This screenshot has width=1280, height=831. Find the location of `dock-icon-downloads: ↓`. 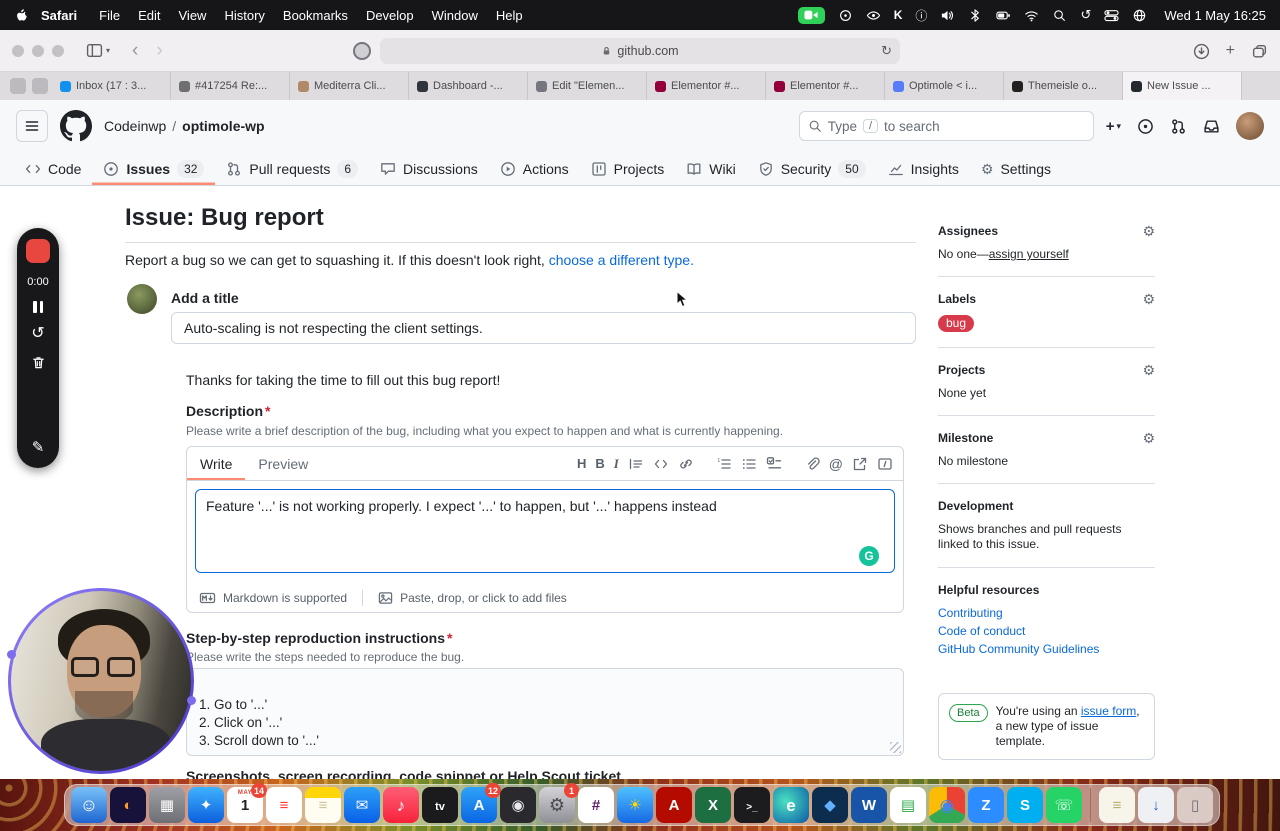

dock-icon-downloads: ↓ is located at coordinates (1156, 805).